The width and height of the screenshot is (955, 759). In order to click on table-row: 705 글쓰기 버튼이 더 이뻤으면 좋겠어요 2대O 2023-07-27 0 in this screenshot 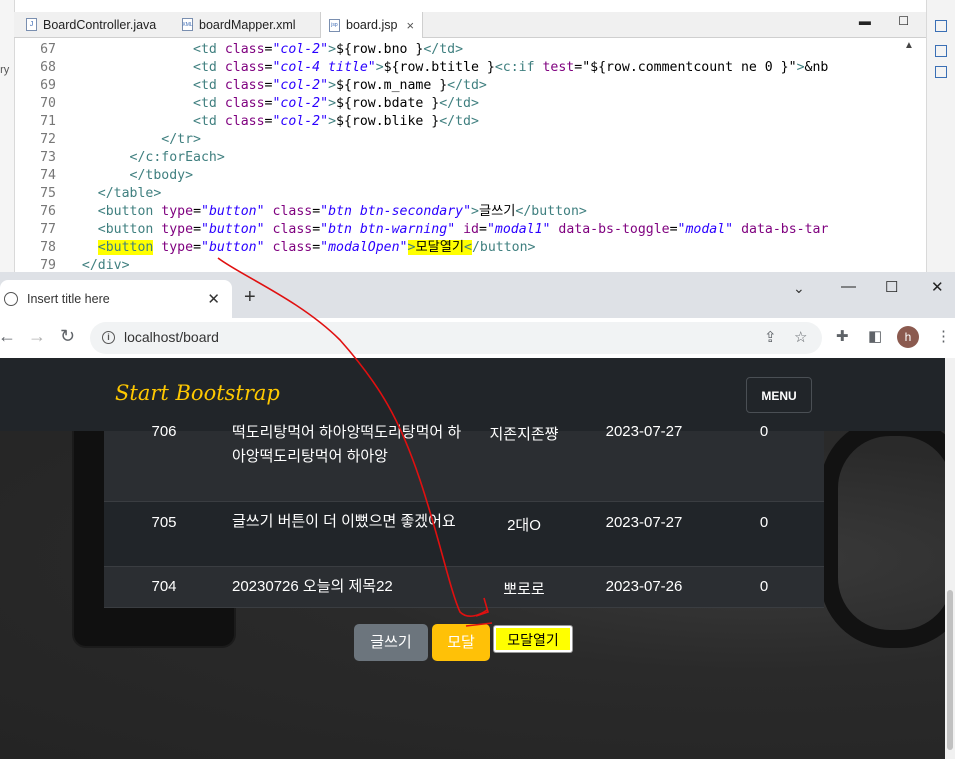, I will do `click(464, 534)`.